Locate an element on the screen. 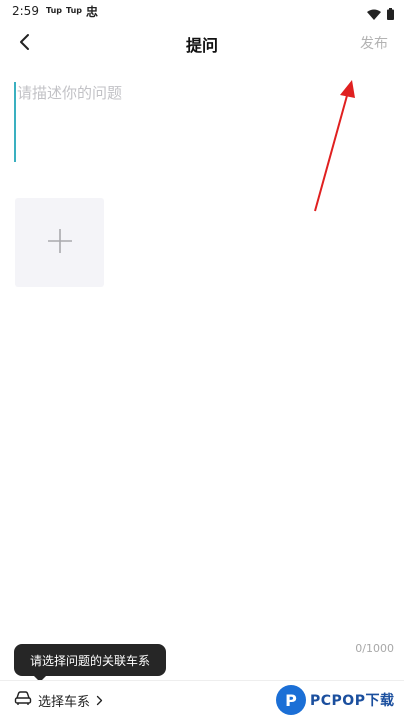 This screenshot has width=404, height=721. select-car-series-button: 选择车系 is located at coordinates (58, 700).